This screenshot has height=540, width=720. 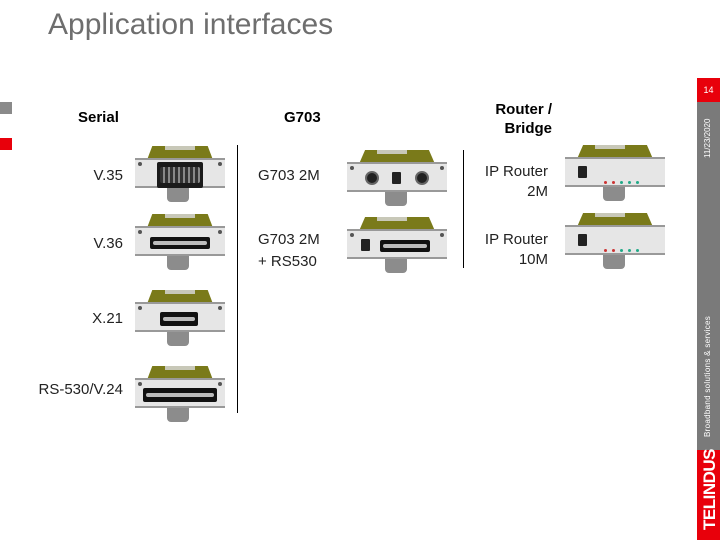 I want to click on ip-router-2m-label-line2: 2M, so click(x=537, y=191).